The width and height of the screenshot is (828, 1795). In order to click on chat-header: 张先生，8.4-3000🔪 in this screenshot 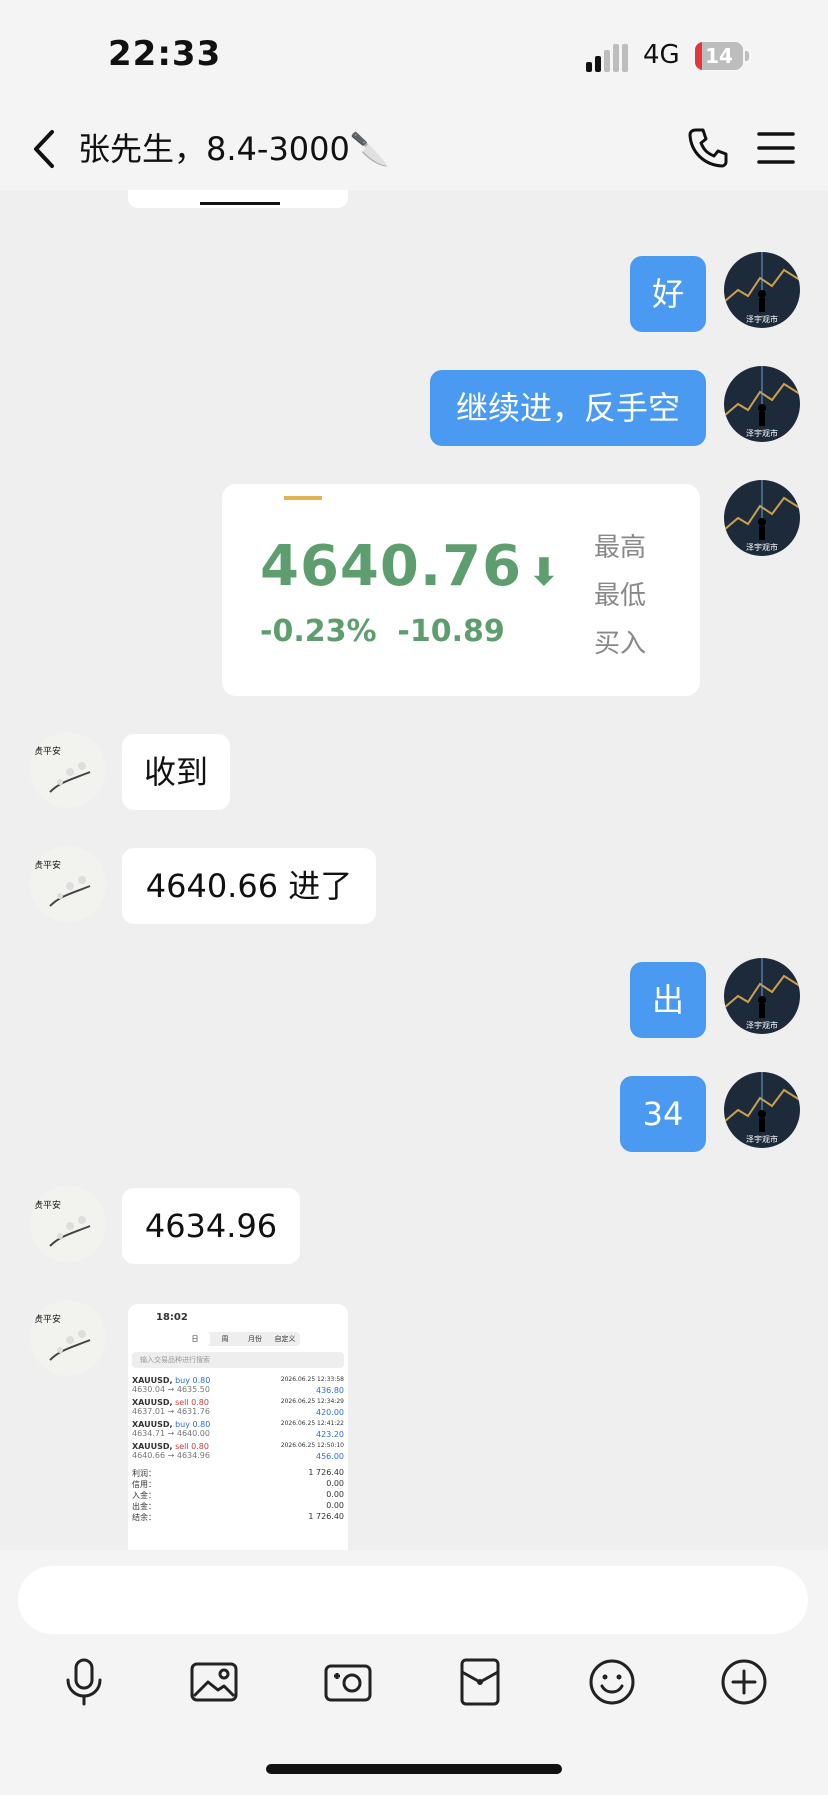, I will do `click(414, 150)`.